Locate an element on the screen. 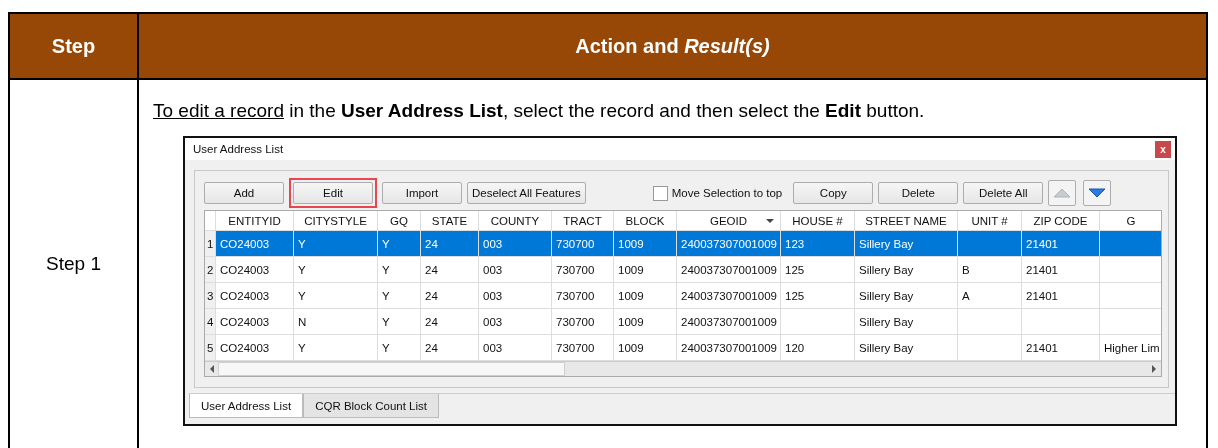  table-row: 1 CO24003 Y Y 24 003 730700 1009 240037307001009 123 Sillery Bay 21401 is located at coordinates (683, 244).